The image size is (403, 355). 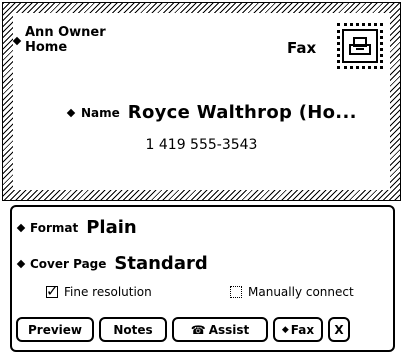 What do you see at coordinates (55, 329) in the screenshot?
I see `preview-button: Preview` at bounding box center [55, 329].